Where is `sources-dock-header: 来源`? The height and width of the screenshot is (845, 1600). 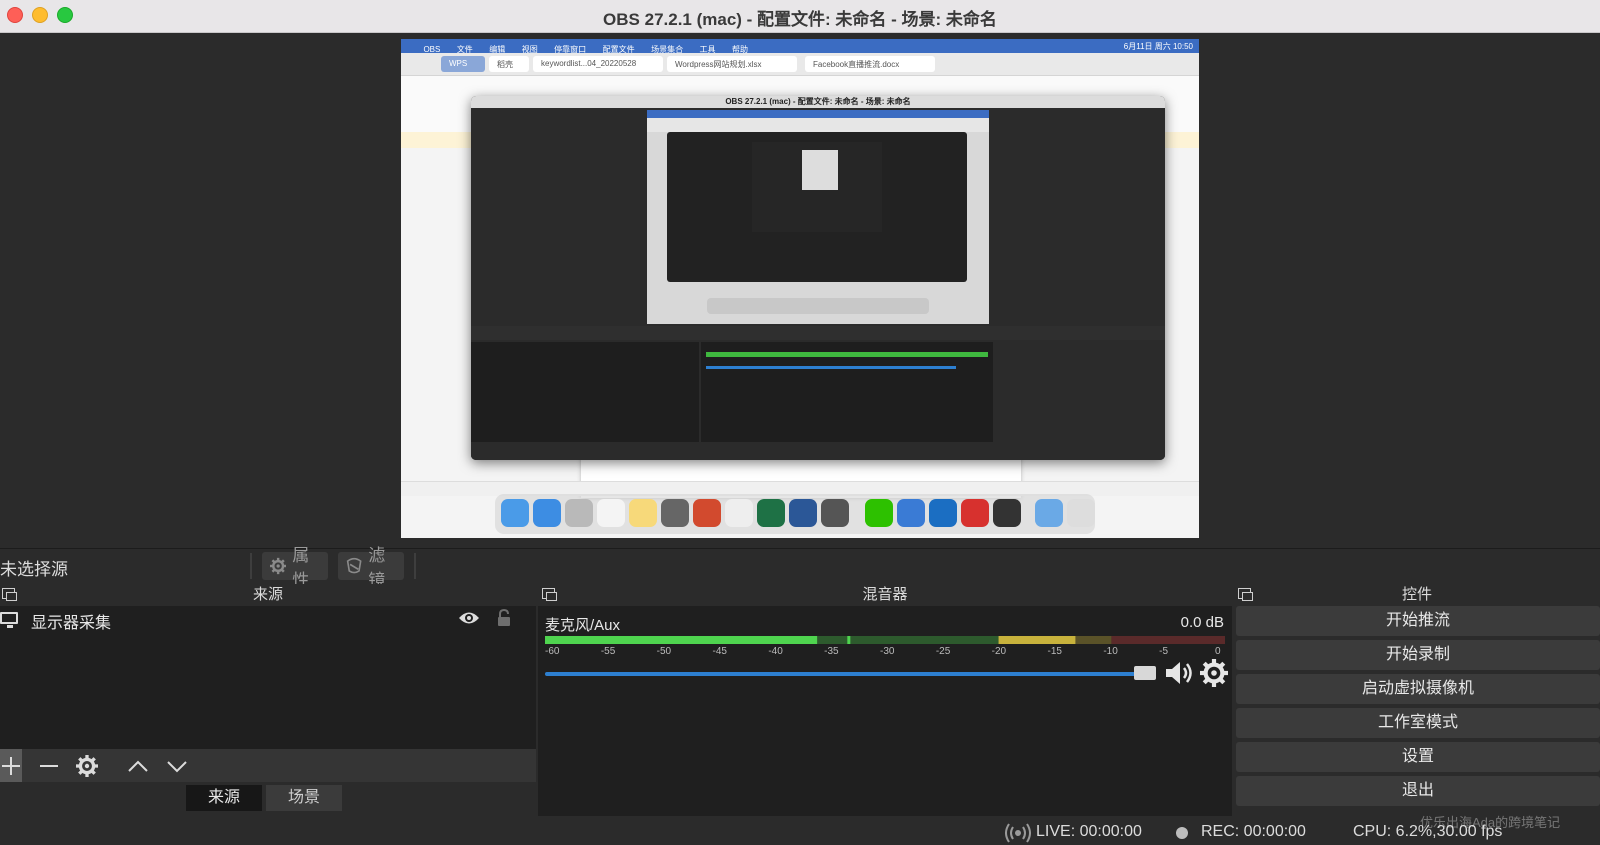
sources-dock-header: 来源 is located at coordinates (268, 595).